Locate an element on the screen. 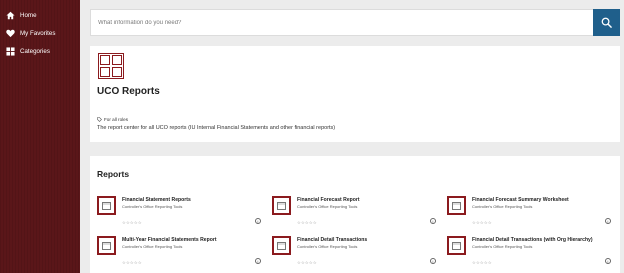 Image resolution: width=624 pixels, height=273 pixels. home-icon is located at coordinates (10, 15).